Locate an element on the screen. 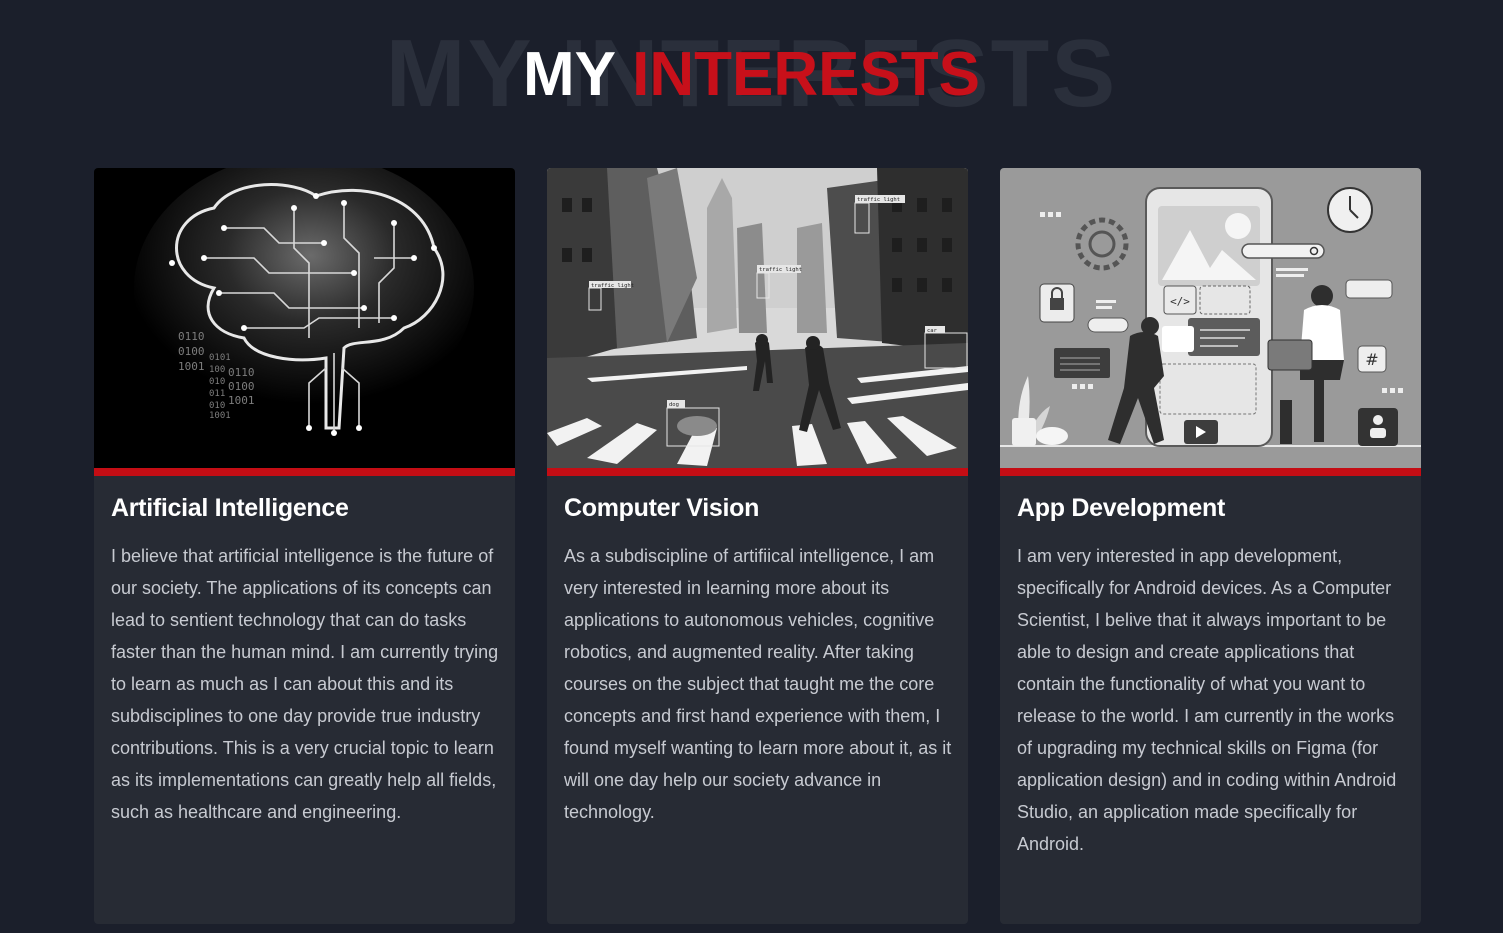 The image size is (1503, 933). hashtag-text: # is located at coordinates (1371, 359).